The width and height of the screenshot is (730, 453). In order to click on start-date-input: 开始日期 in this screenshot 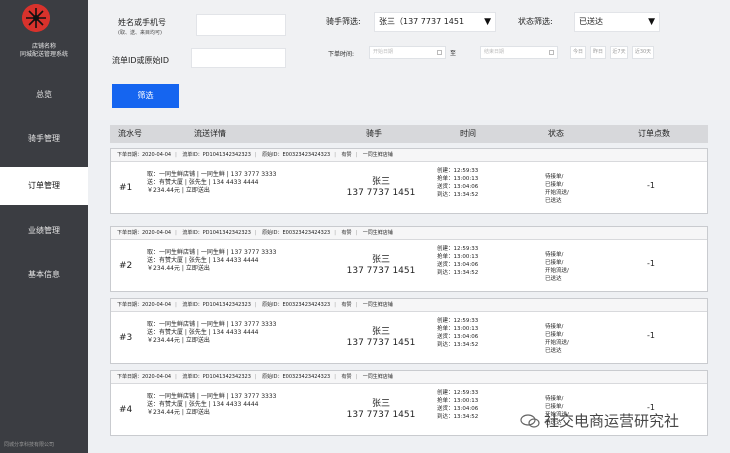, I will do `click(407, 52)`.